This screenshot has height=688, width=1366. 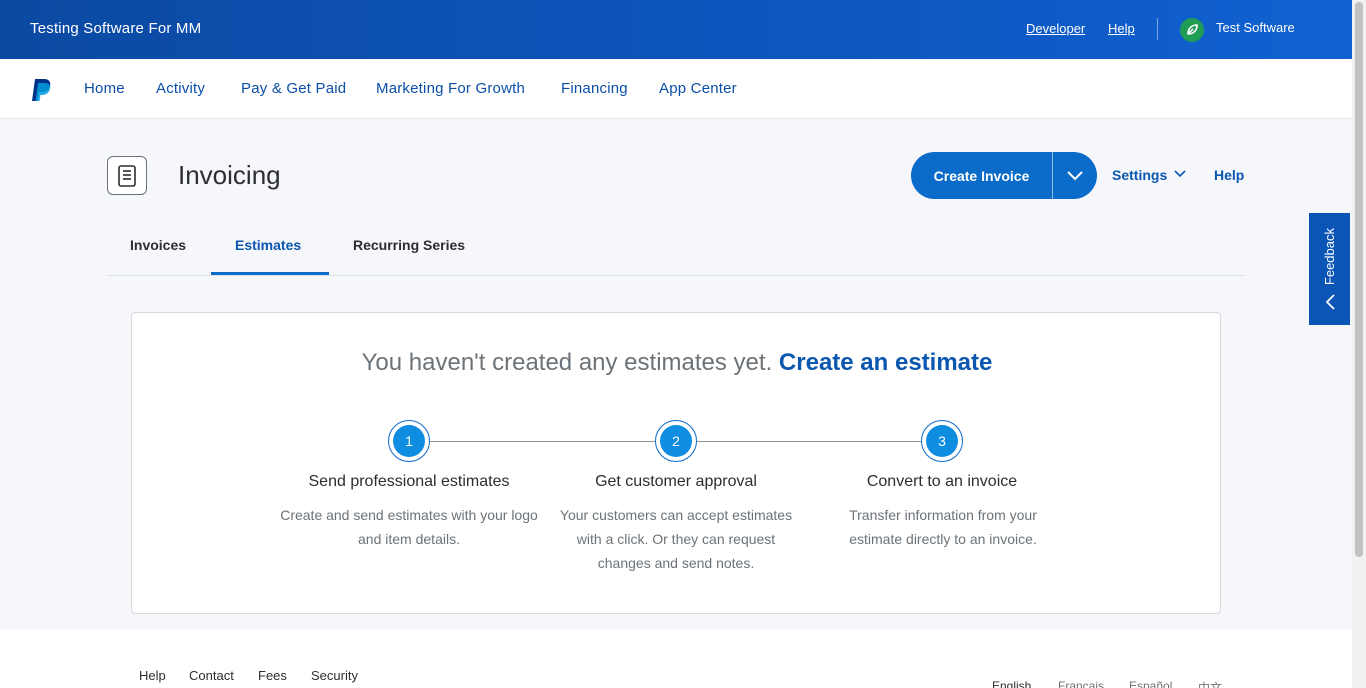 I want to click on step-number: 1, so click(x=409, y=441).